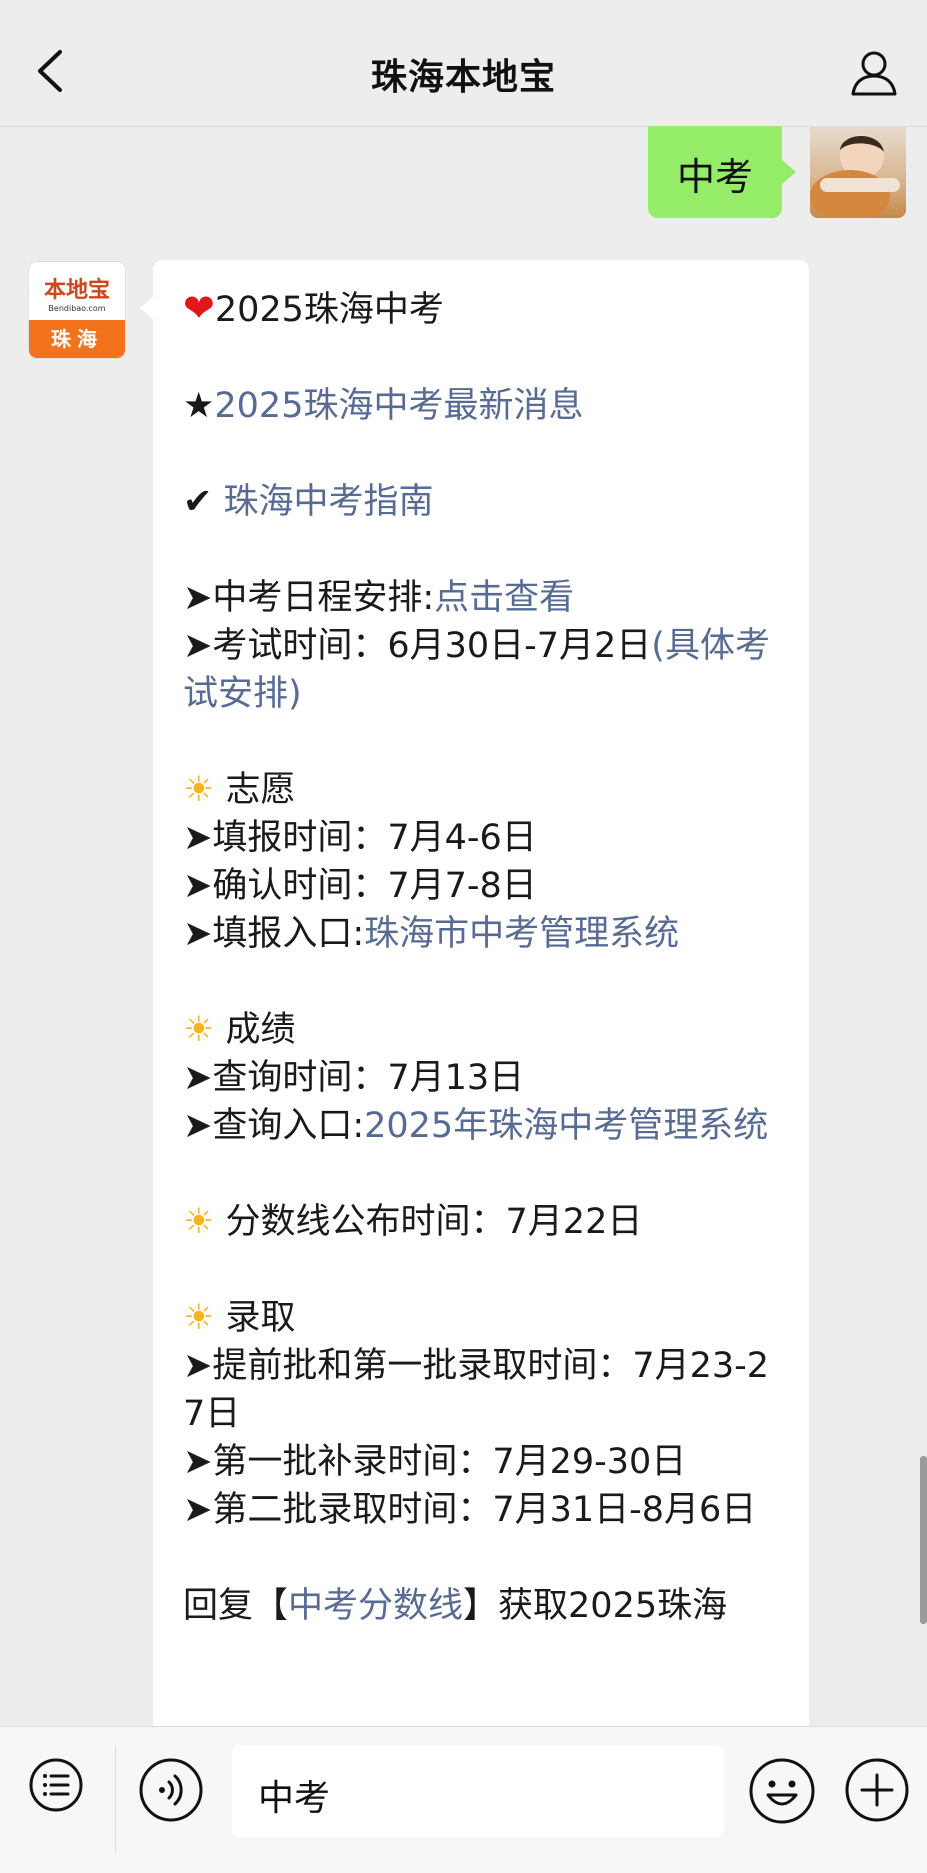  What do you see at coordinates (504, 598) in the screenshot?
I see `schedule-link: 点击查看` at bounding box center [504, 598].